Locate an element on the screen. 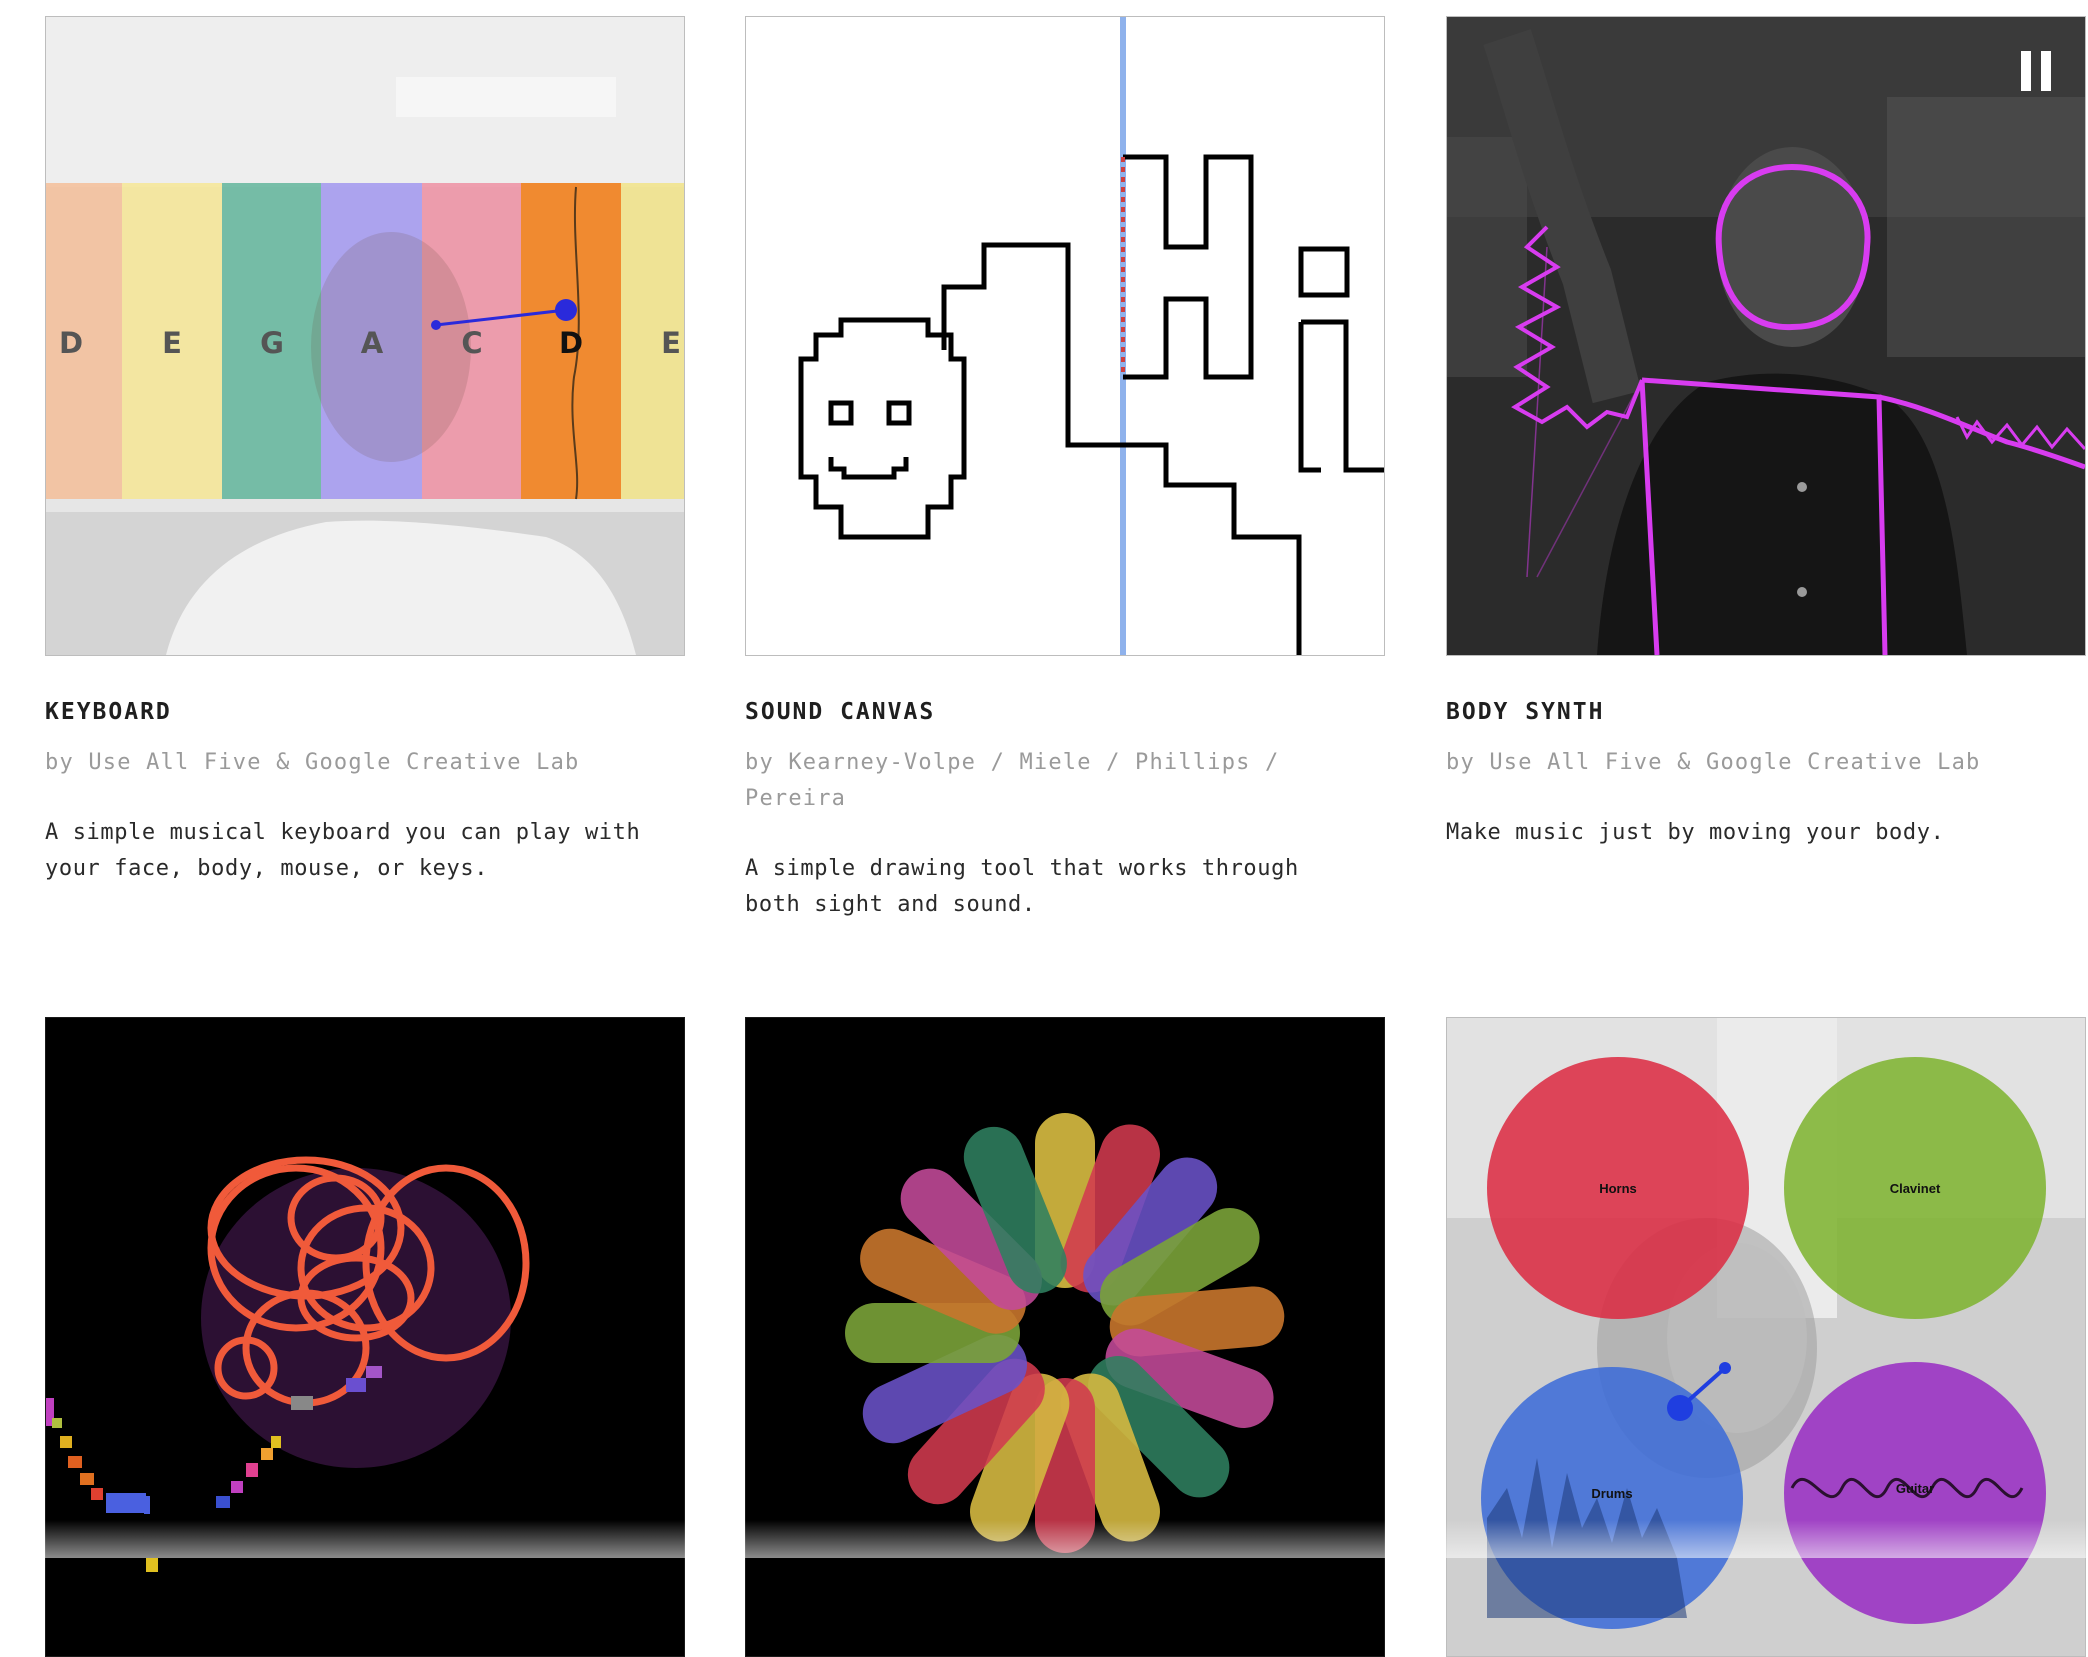  flower-thumbnail is located at coordinates (1065, 1337).